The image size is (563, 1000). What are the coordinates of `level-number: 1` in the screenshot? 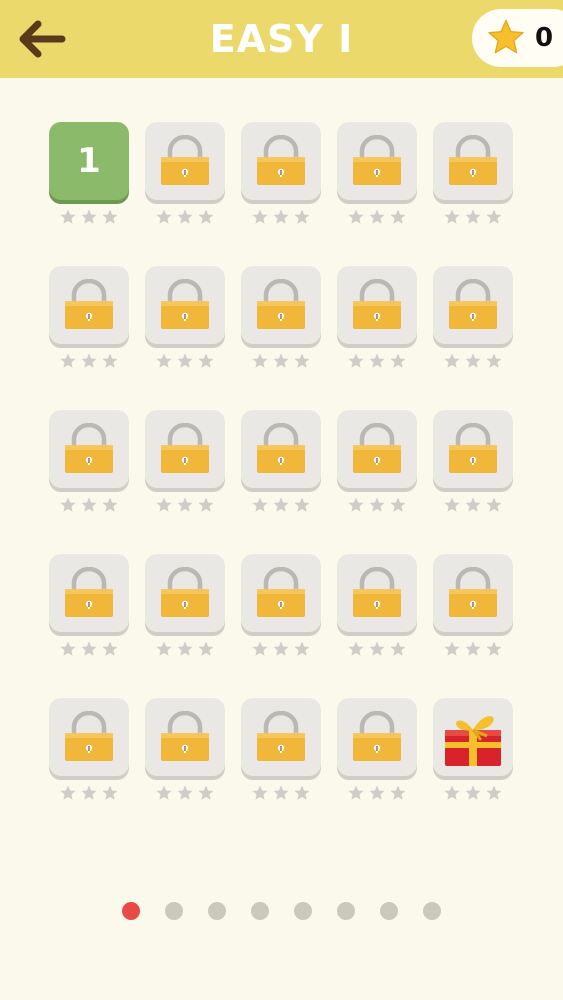 It's located at (89, 161).